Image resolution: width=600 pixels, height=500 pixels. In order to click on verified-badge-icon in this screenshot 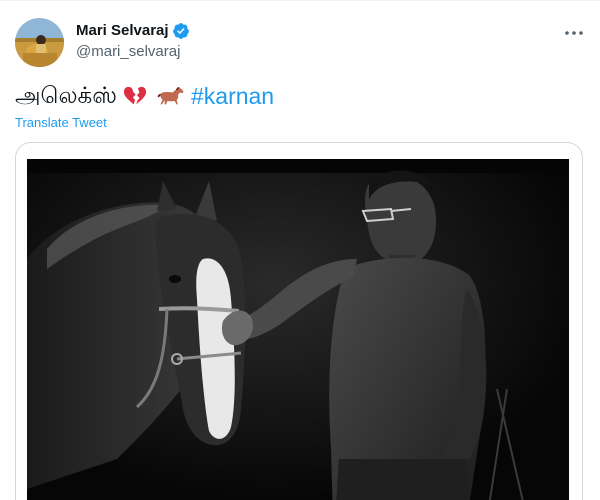, I will do `click(180, 31)`.